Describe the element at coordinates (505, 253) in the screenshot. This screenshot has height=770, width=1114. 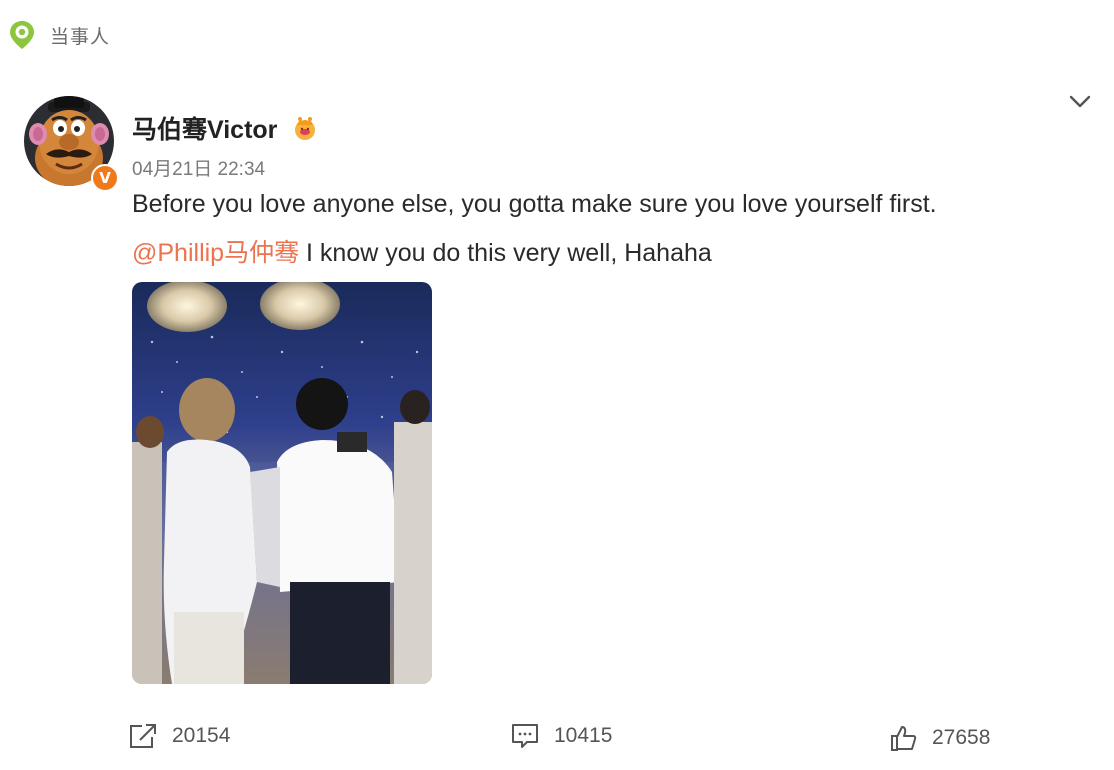
I see `post-text-continuation: I know you do this very well, Hahaha` at that location.